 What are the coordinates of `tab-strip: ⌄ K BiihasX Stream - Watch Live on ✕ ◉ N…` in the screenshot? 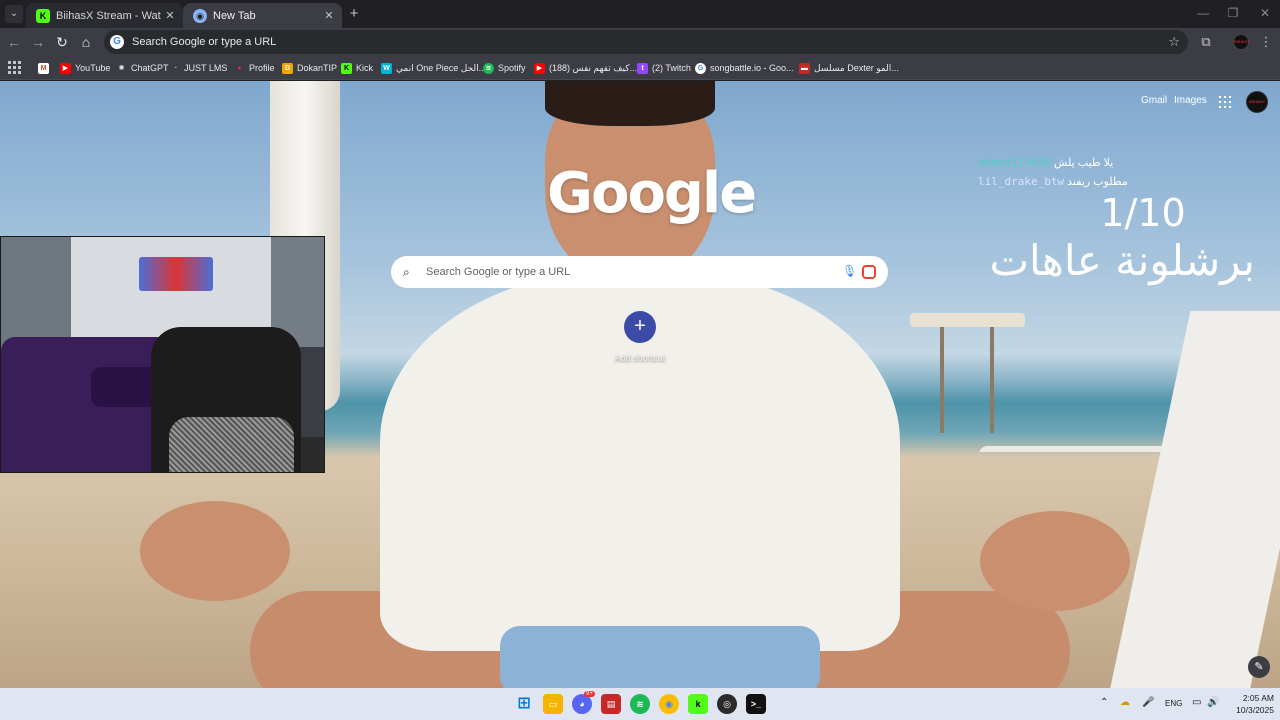 It's located at (640, 14).